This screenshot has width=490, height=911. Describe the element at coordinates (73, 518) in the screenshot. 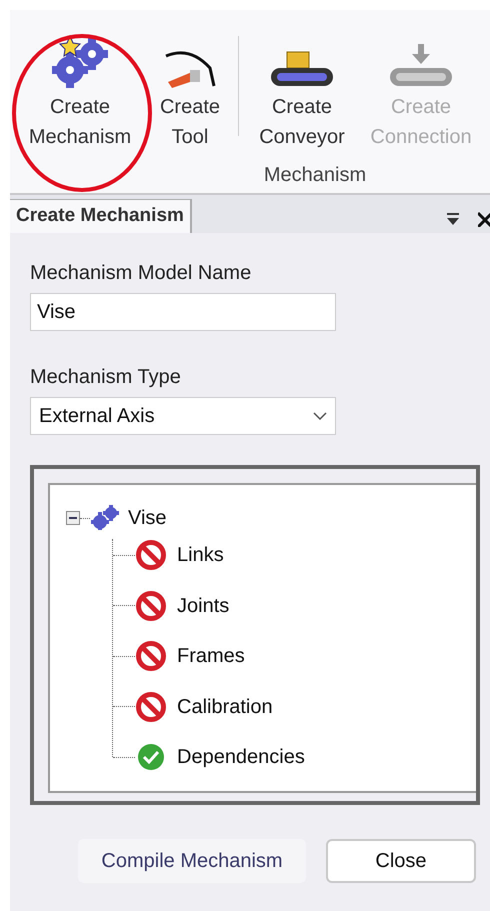

I see `collapse-toggle` at that location.